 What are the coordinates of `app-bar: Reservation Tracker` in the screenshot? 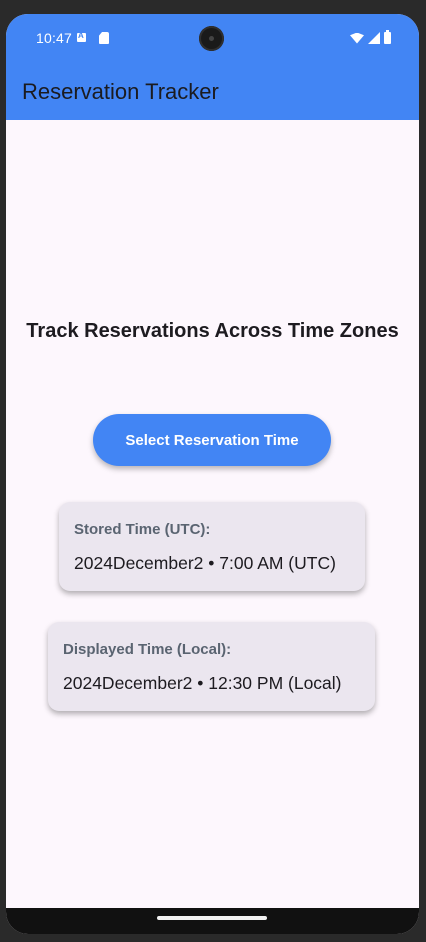 It's located at (212, 92).